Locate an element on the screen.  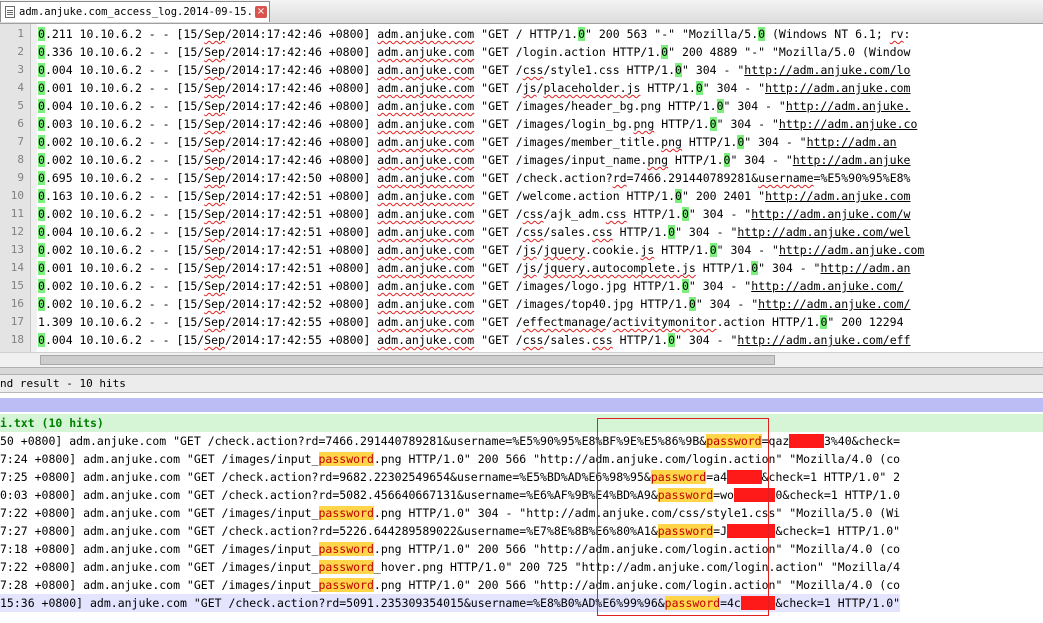
line-number: 10 is located at coordinates (17, 195).